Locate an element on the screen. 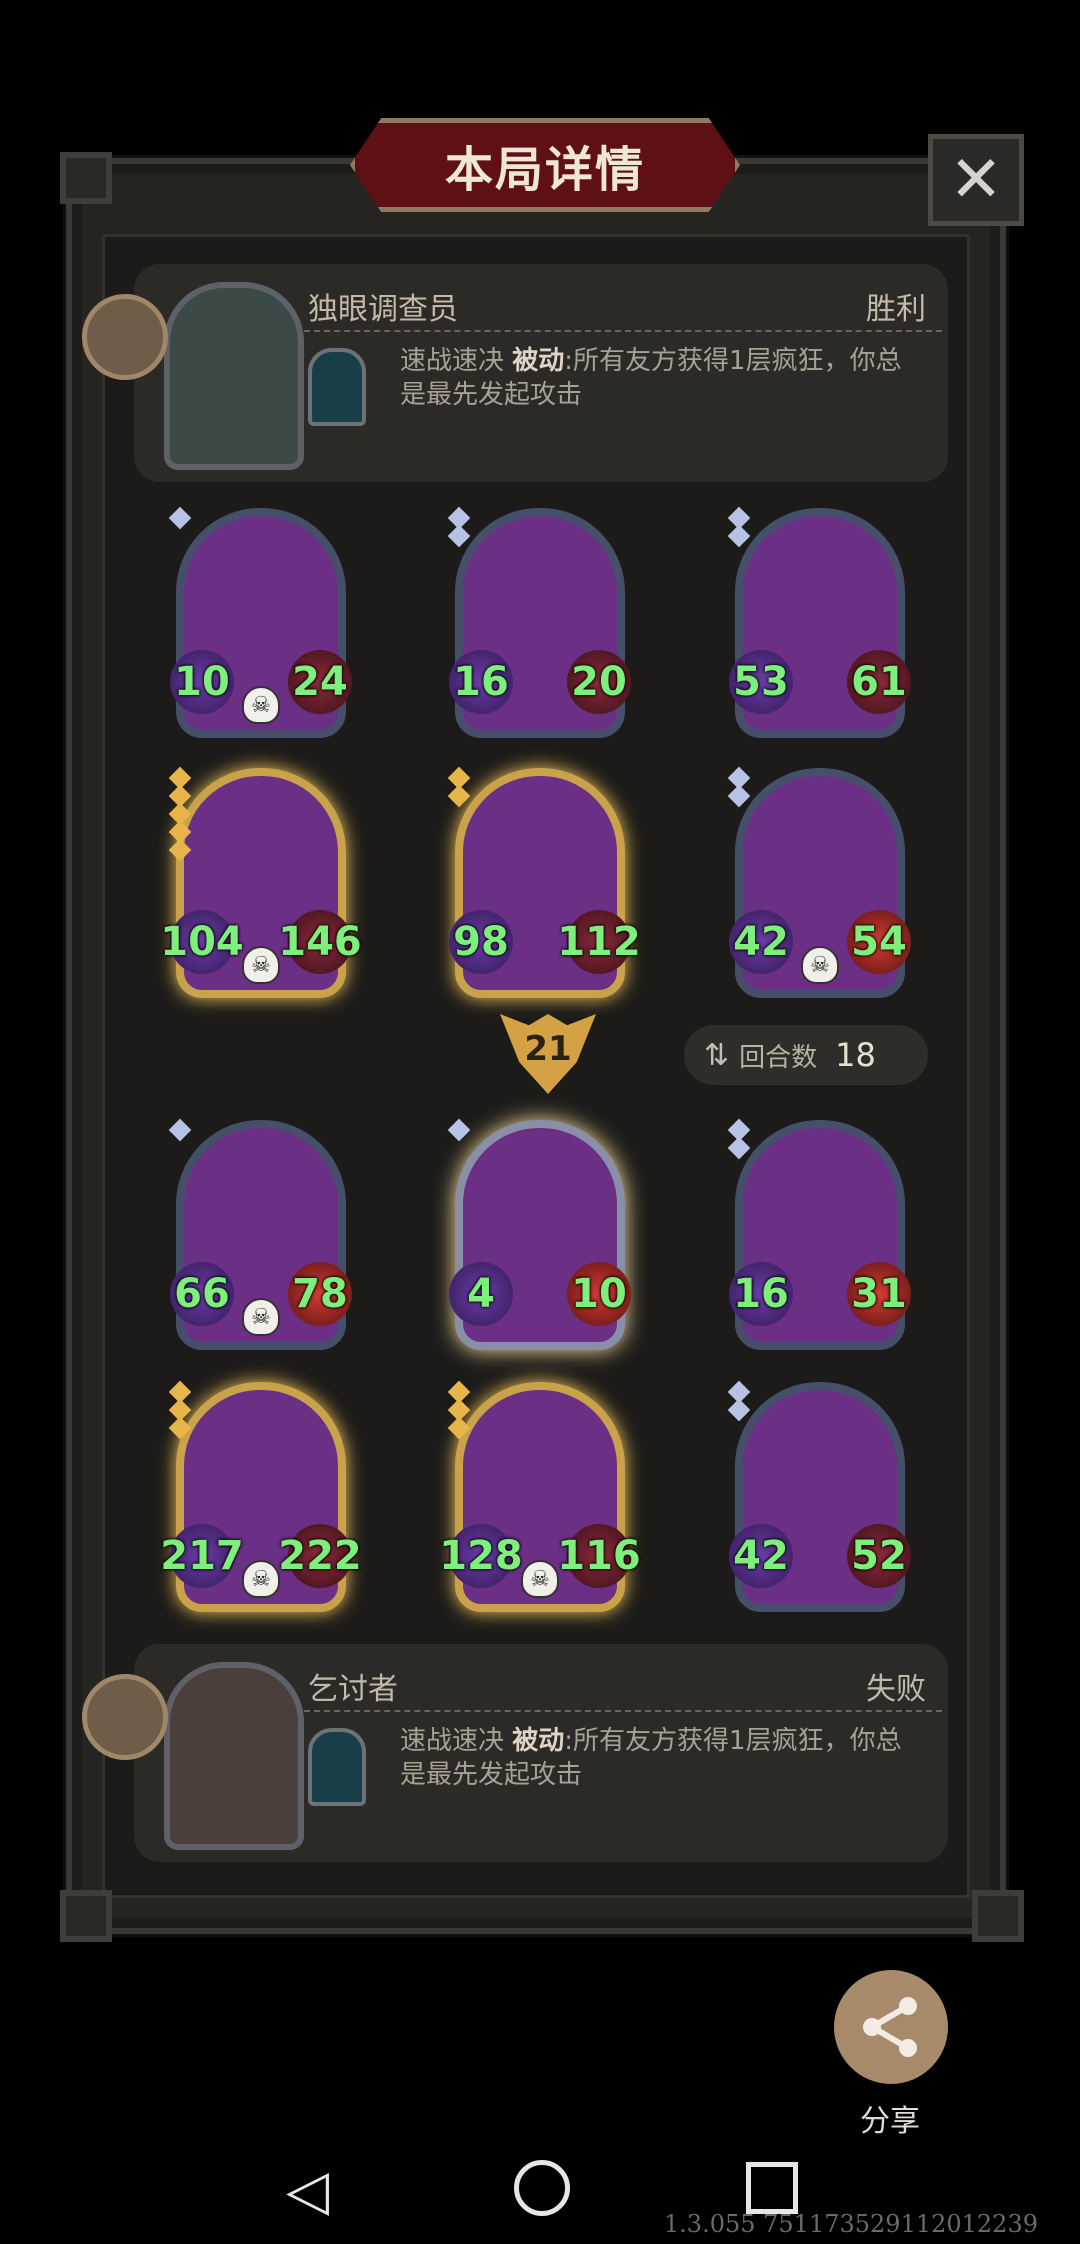  attack-stat: 104 is located at coordinates (202, 942).